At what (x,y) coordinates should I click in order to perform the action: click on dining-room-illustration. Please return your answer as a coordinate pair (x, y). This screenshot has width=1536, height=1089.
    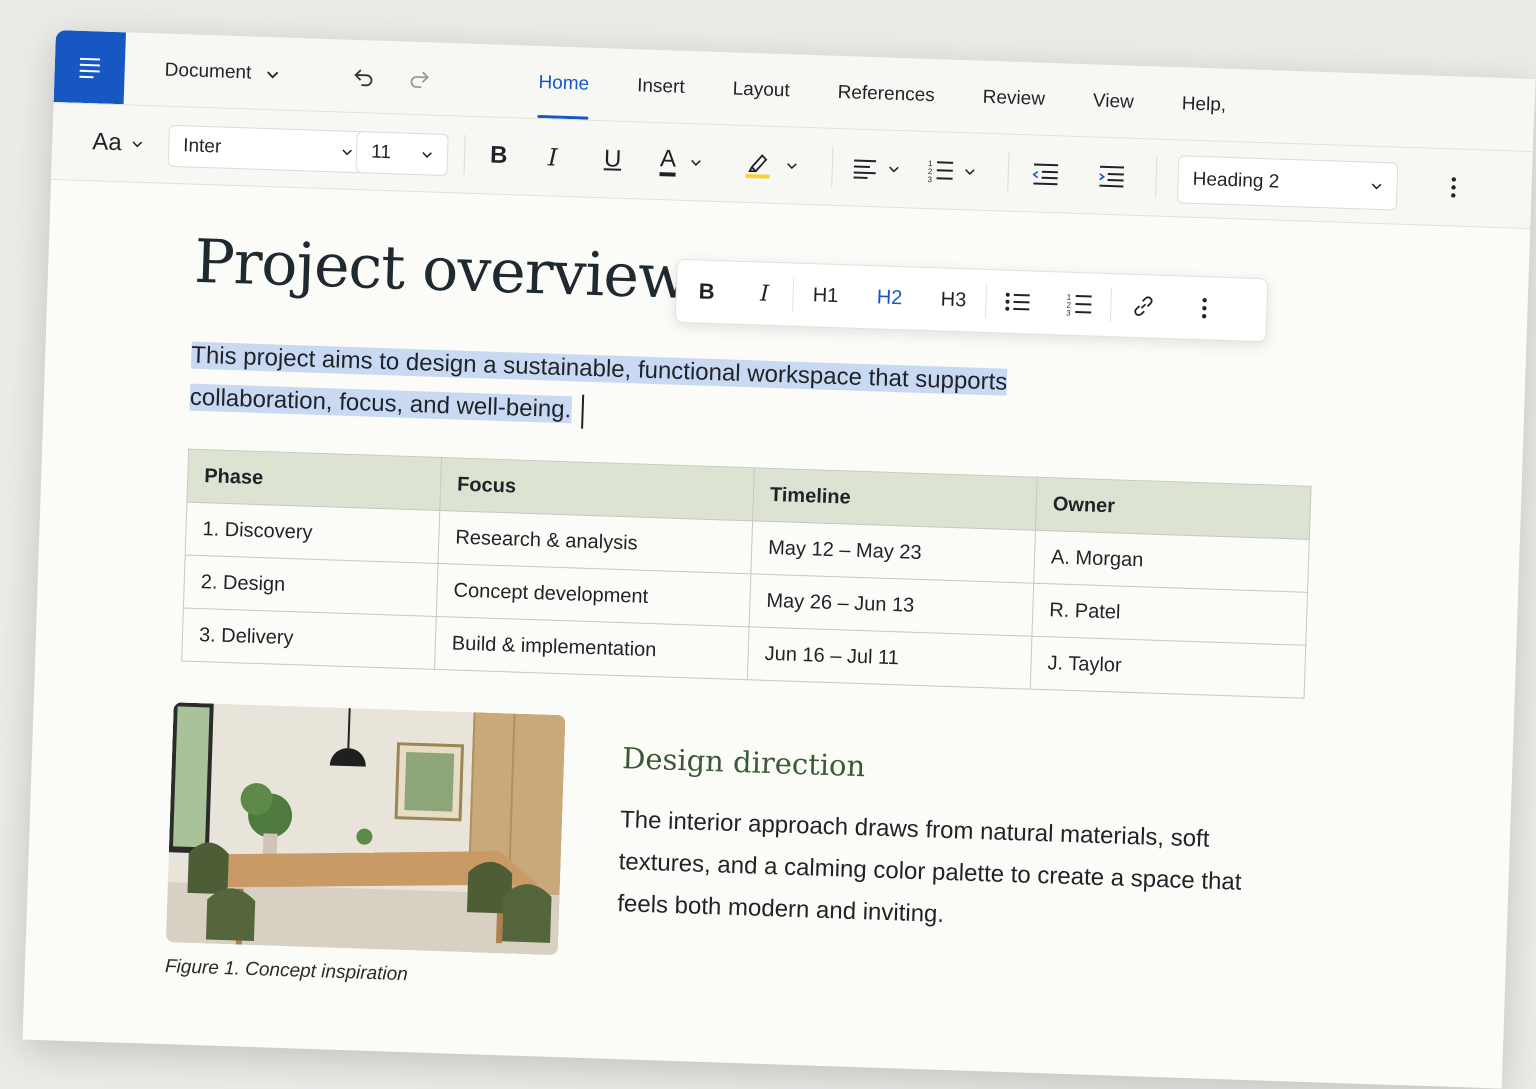
    Looking at the image, I should click on (365, 829).